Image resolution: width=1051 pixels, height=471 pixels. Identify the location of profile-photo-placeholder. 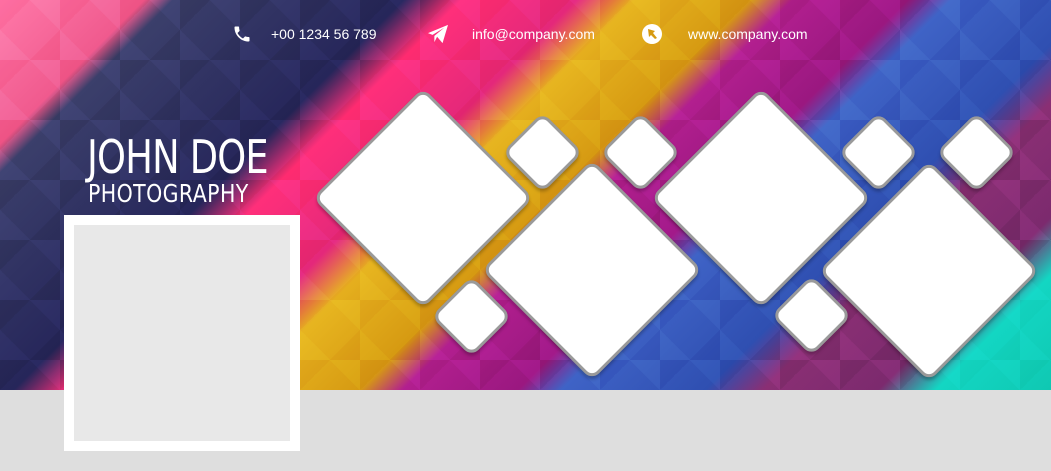
(182, 333).